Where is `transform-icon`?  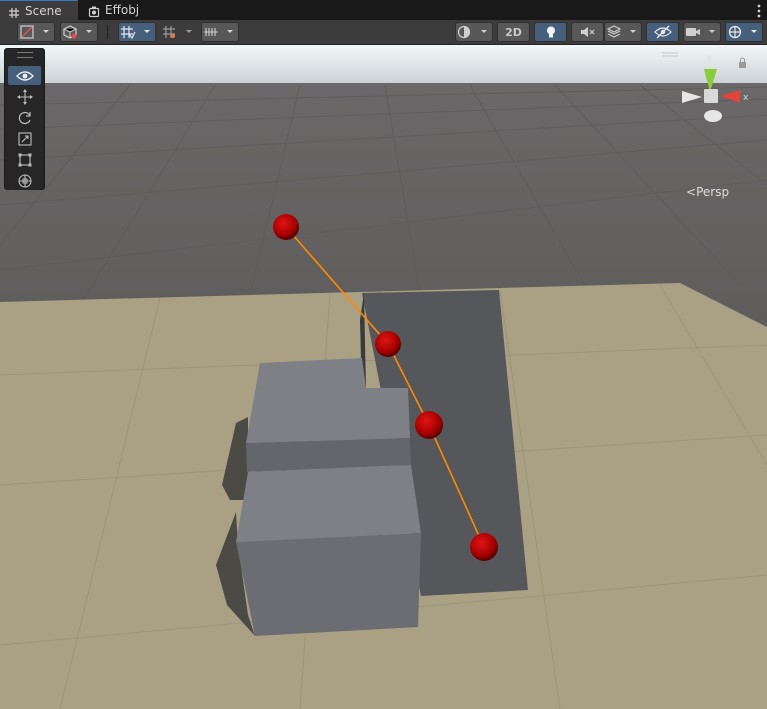
transform-icon is located at coordinates (24, 180).